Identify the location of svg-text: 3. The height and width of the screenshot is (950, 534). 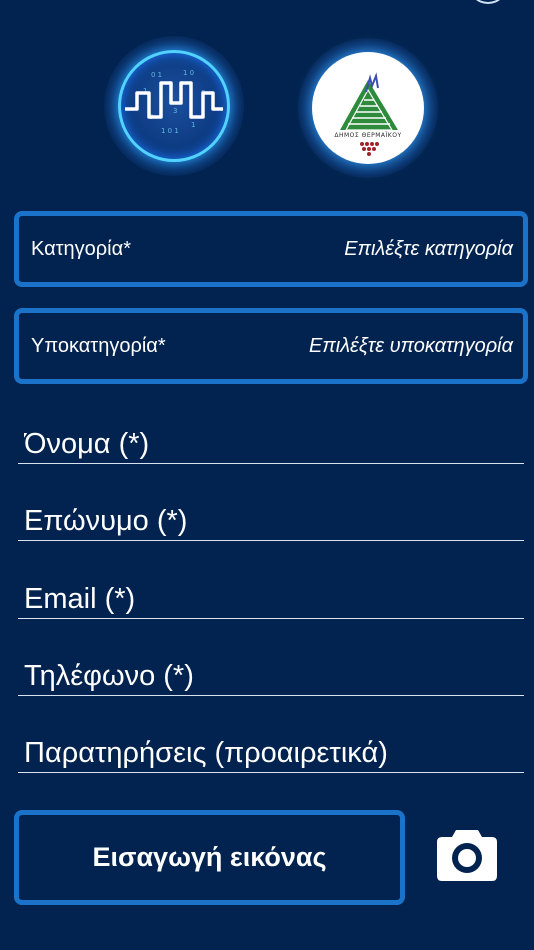
(175, 111).